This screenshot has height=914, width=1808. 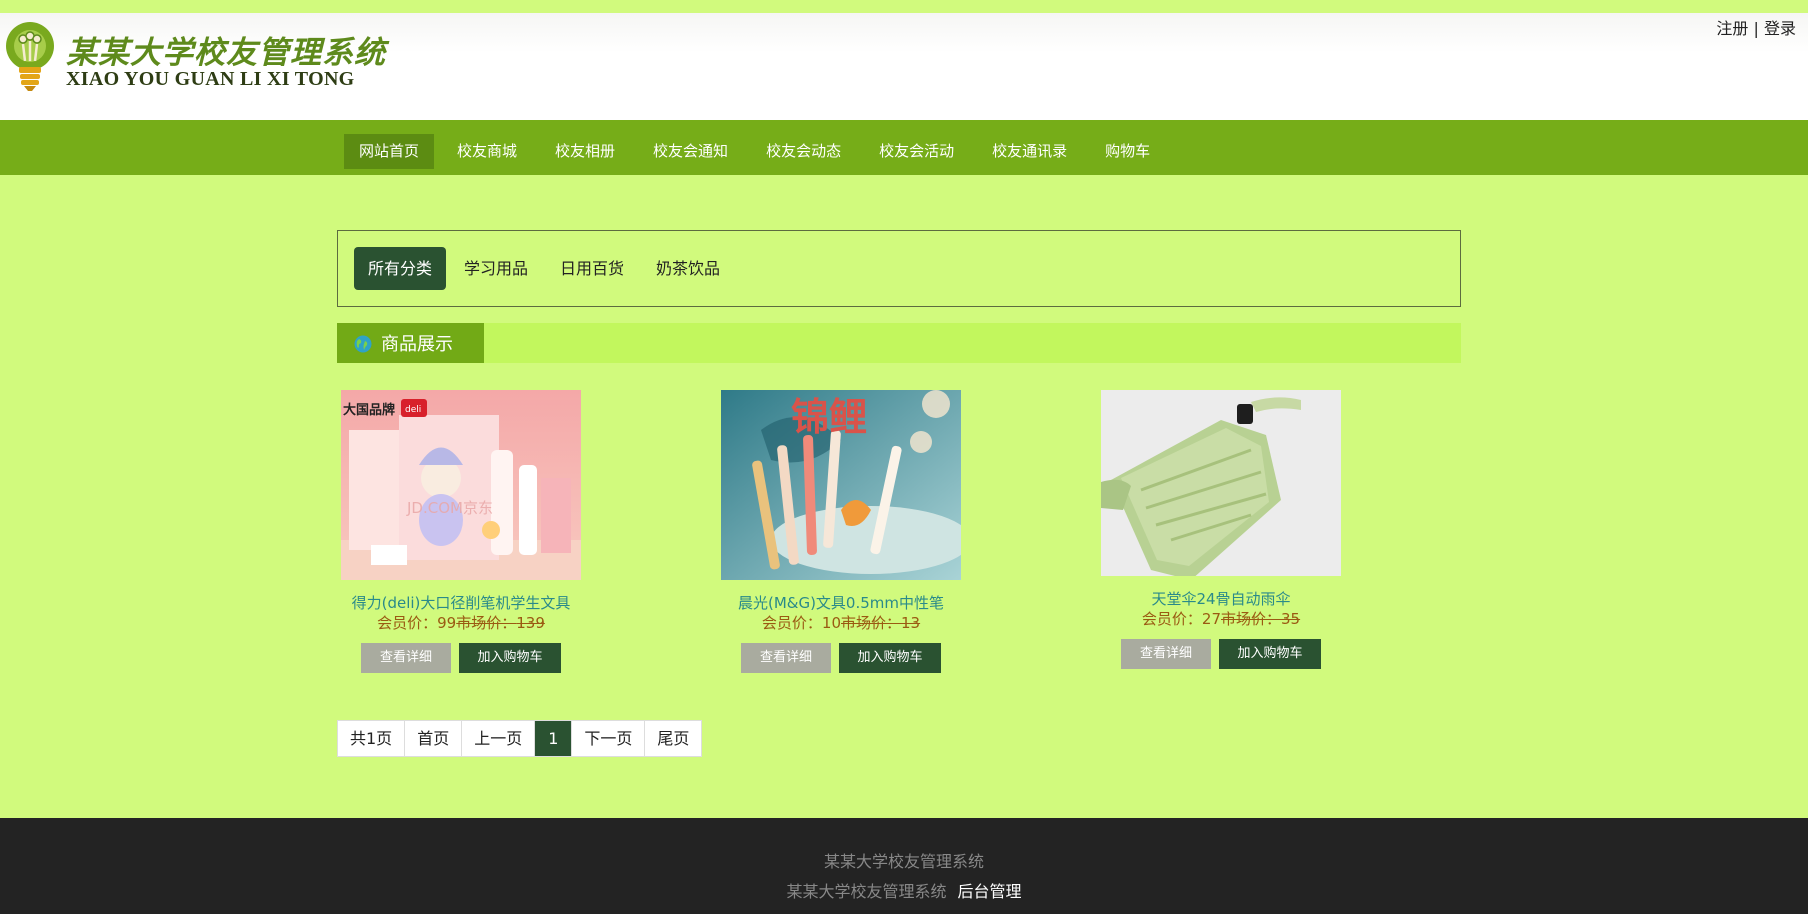 What do you see at coordinates (592, 268) in the screenshot?
I see `category-daily-goods: 日用百货` at bounding box center [592, 268].